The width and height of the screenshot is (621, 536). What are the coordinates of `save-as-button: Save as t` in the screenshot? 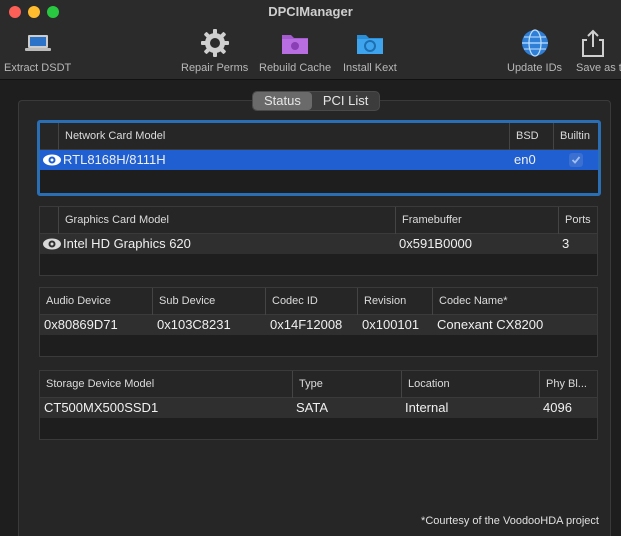 It's located at (598, 51).